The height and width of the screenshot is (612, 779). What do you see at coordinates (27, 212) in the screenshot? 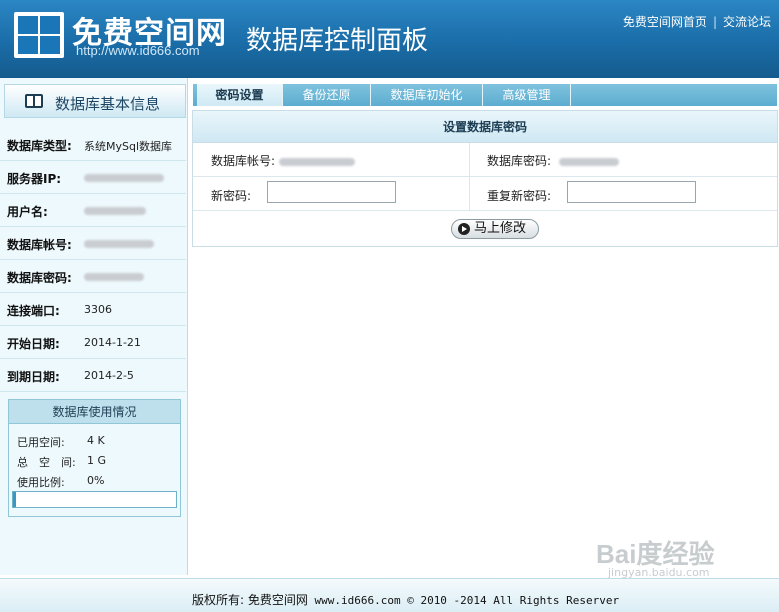
I see `info-label: 用户名:` at bounding box center [27, 212].